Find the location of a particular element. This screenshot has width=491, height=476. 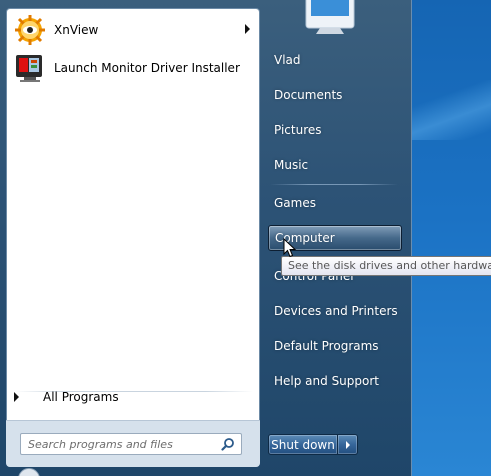

menu-item-documents: Documents is located at coordinates (335, 95).